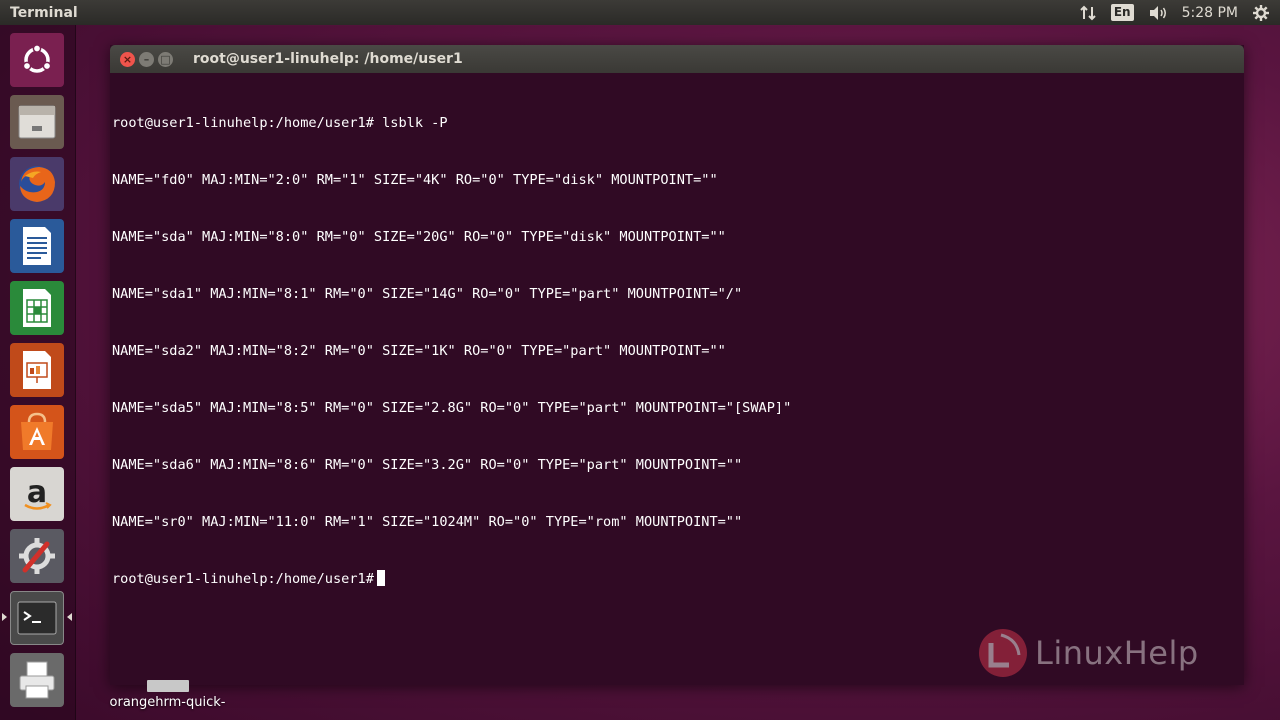 The width and height of the screenshot is (1280, 720). What do you see at coordinates (44, 12) in the screenshot?
I see `app-title: Terminal` at bounding box center [44, 12].